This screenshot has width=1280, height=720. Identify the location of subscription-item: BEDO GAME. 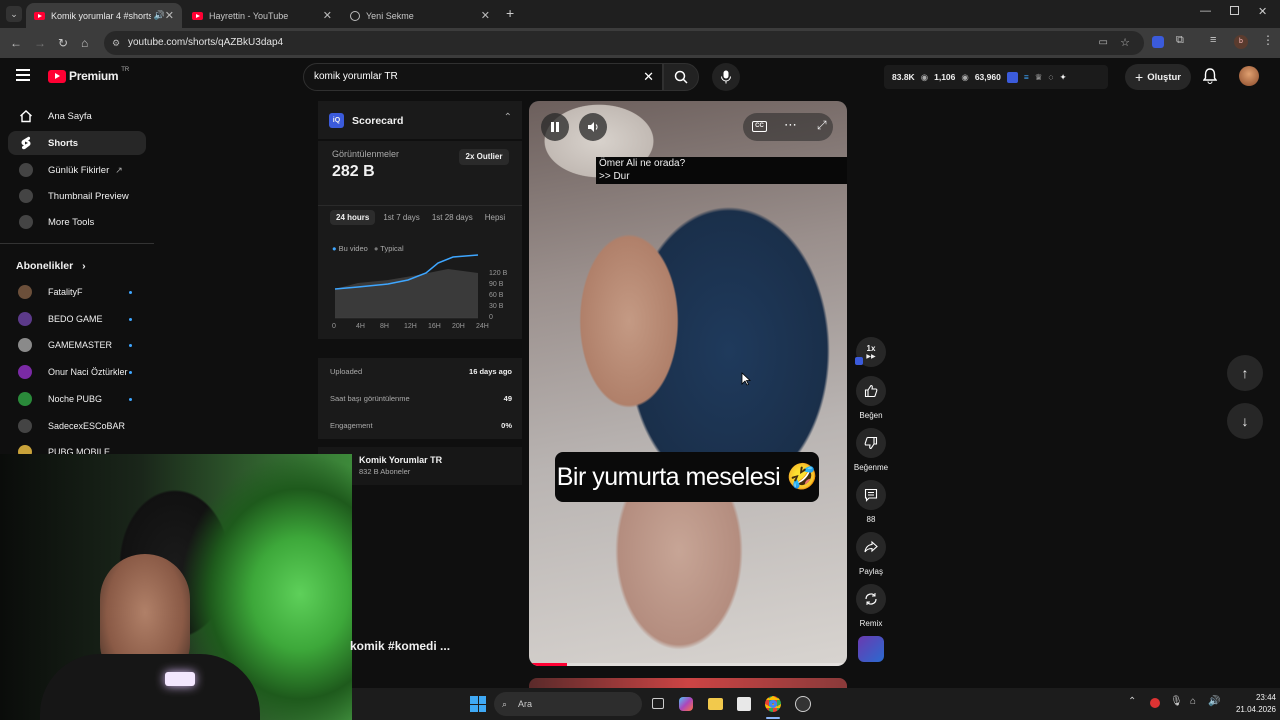
(77, 319).